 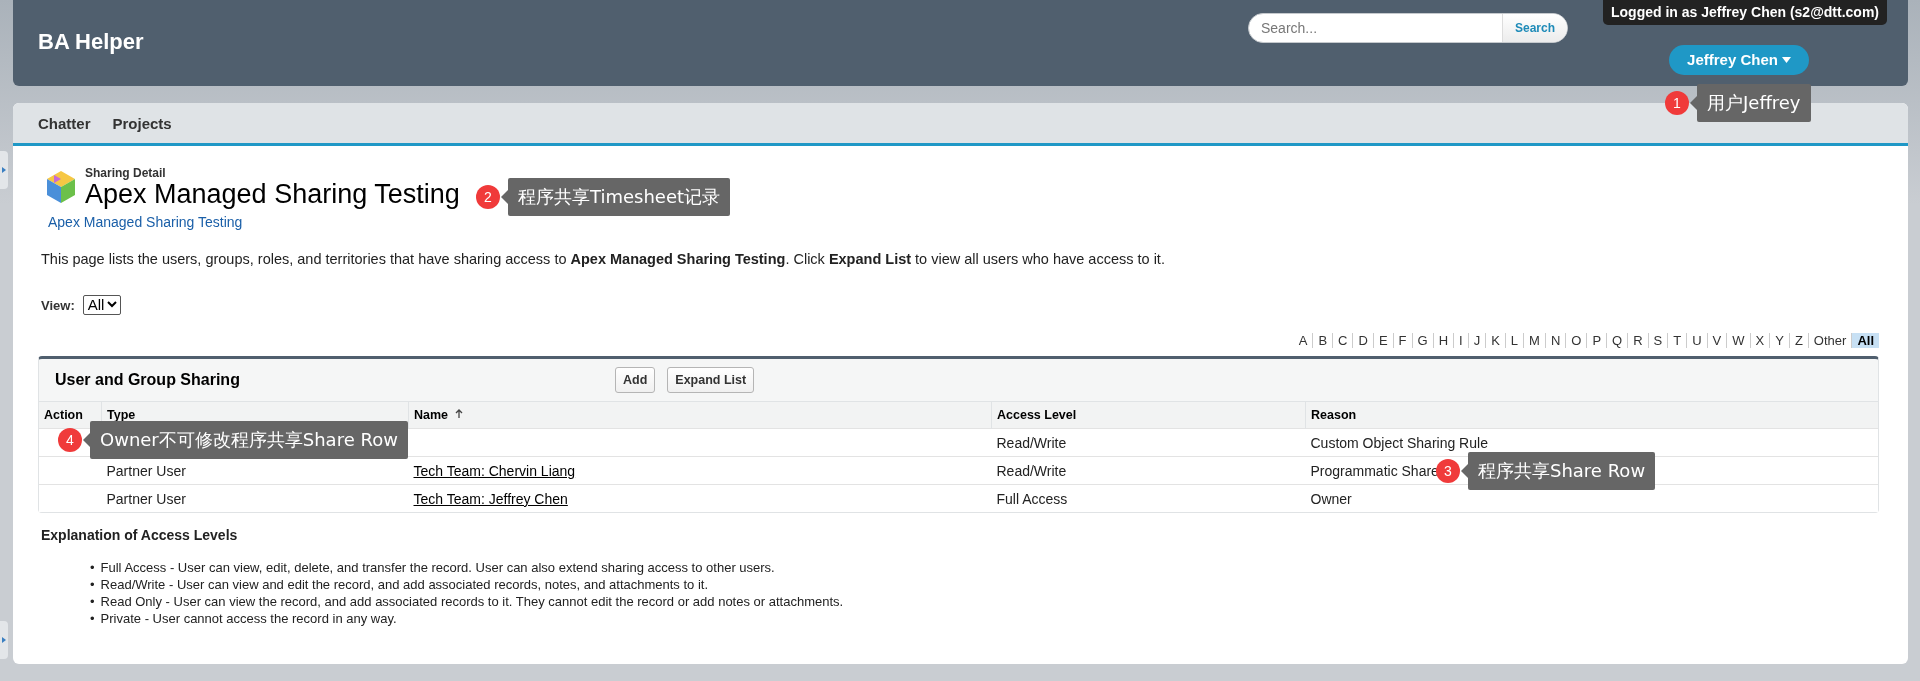 What do you see at coordinates (61, 187) in the screenshot?
I see `cube-icon` at bounding box center [61, 187].